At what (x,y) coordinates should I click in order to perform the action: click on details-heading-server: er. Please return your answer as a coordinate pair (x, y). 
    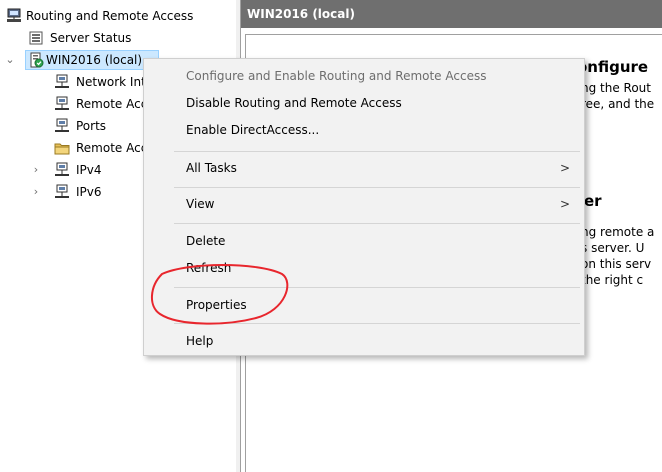
    Looking at the image, I should click on (593, 201).